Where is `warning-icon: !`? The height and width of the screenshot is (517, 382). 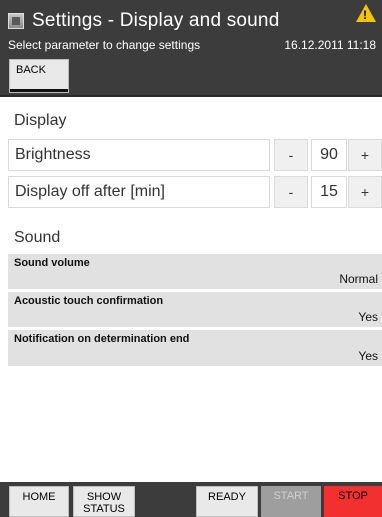
warning-icon: ! is located at coordinates (366, 13).